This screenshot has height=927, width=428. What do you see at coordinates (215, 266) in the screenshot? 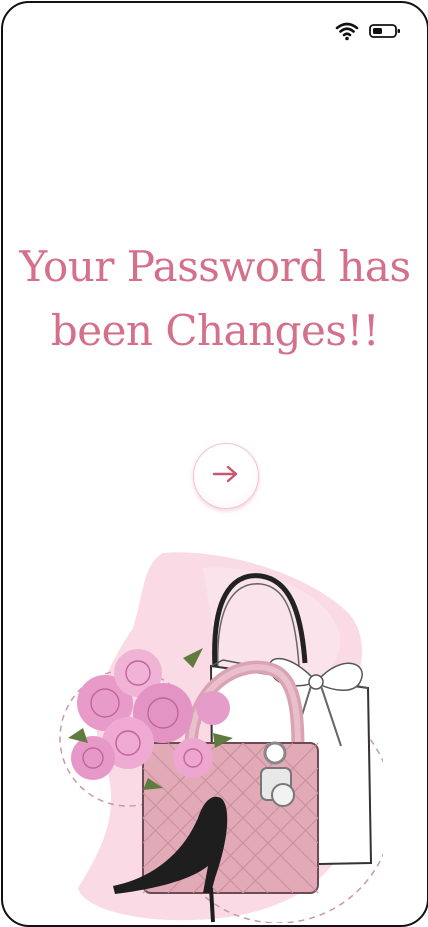
I see `title-line-1: Your Password has` at bounding box center [215, 266].